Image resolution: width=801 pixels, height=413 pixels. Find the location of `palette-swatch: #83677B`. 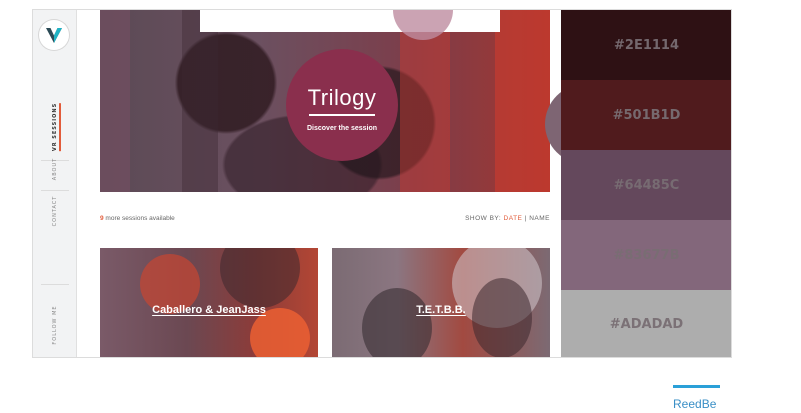

palette-swatch: #83677B is located at coordinates (646, 255).